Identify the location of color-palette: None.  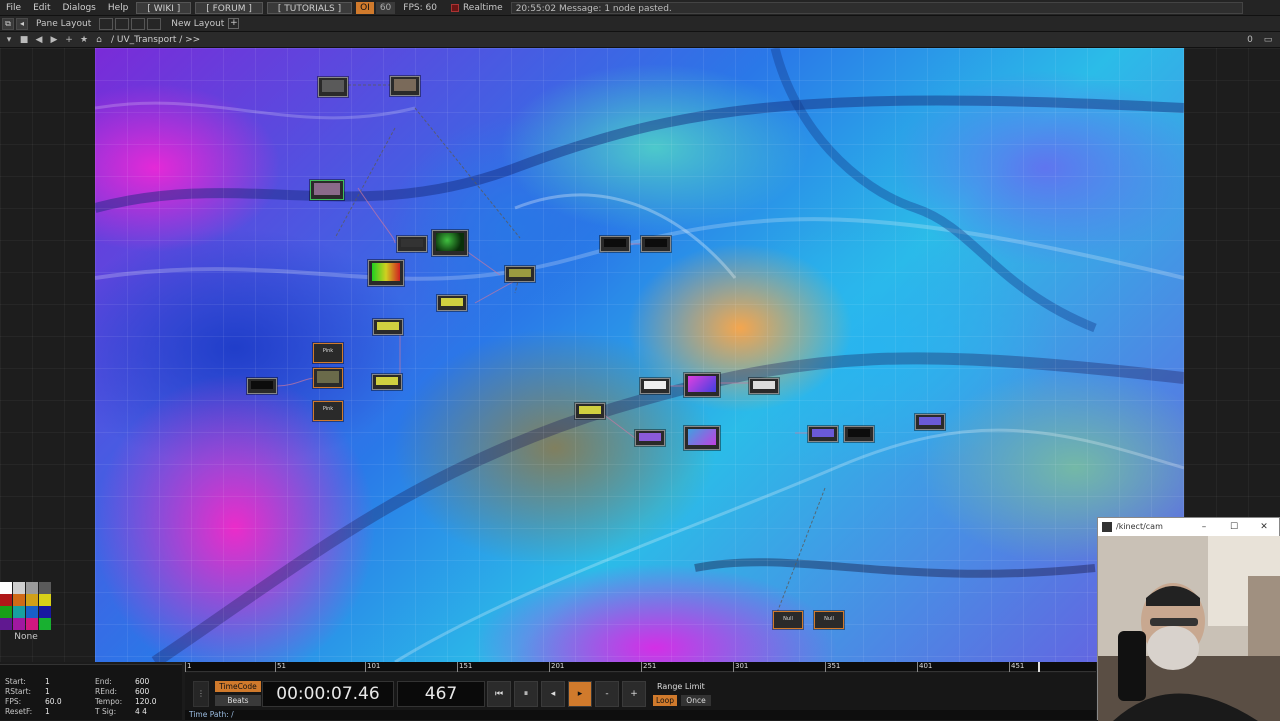
(26, 621).